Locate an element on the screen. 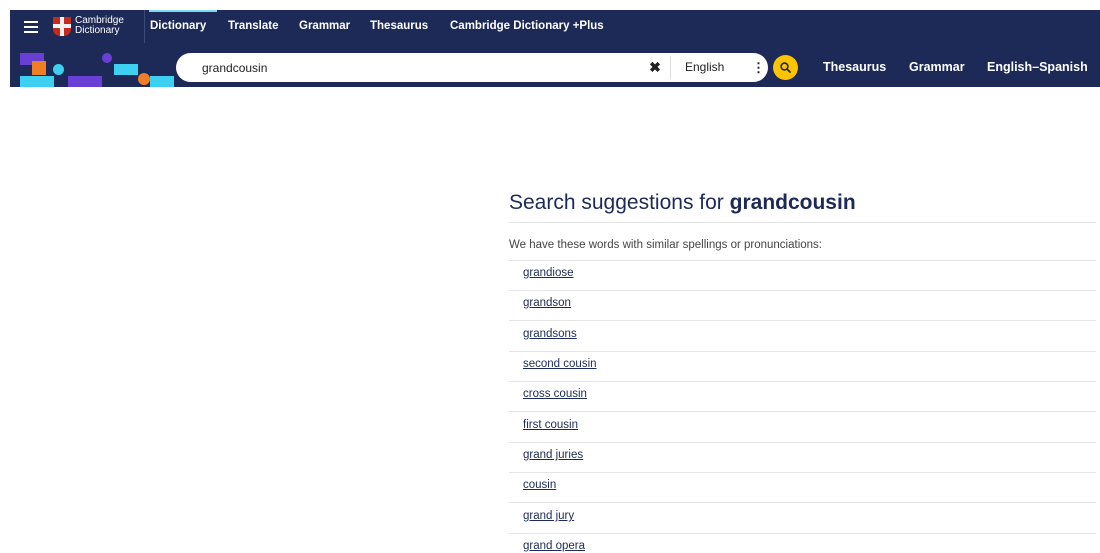 Image resolution: width=1100 pixels, height=553 pixels. suggestion-link: grandson is located at coordinates (547, 303).